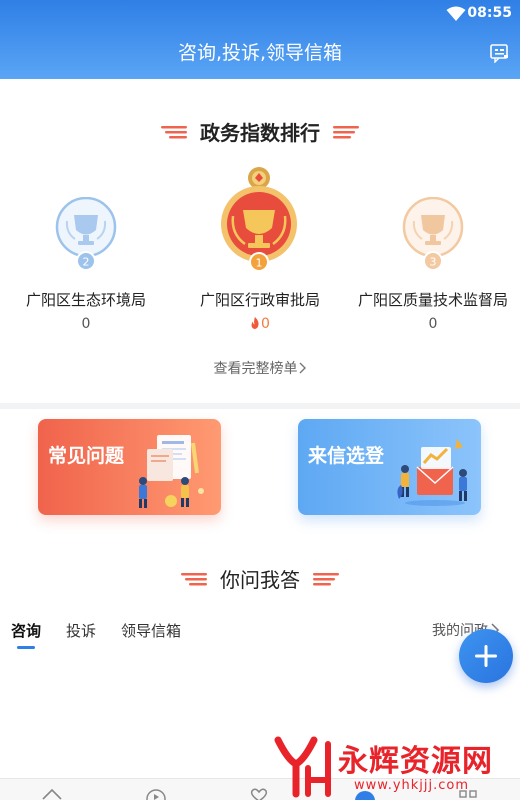 The image size is (520, 800). Describe the element at coordinates (260, 406) in the screenshot. I see `section-divider` at that location.